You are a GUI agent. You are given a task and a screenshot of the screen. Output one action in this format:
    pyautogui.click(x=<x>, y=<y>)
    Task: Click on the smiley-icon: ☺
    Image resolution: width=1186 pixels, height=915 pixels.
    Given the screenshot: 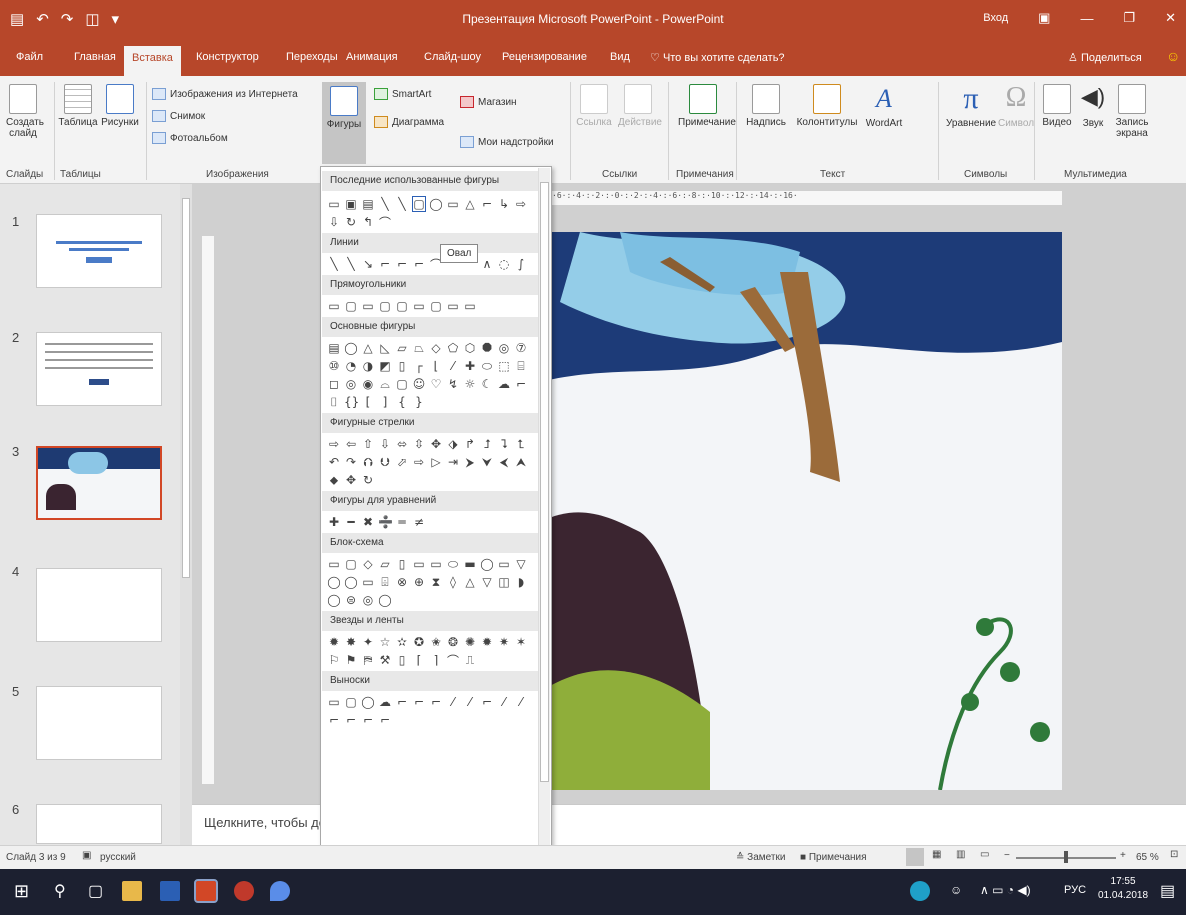 What is the action you would take?
    pyautogui.click(x=1173, y=56)
    